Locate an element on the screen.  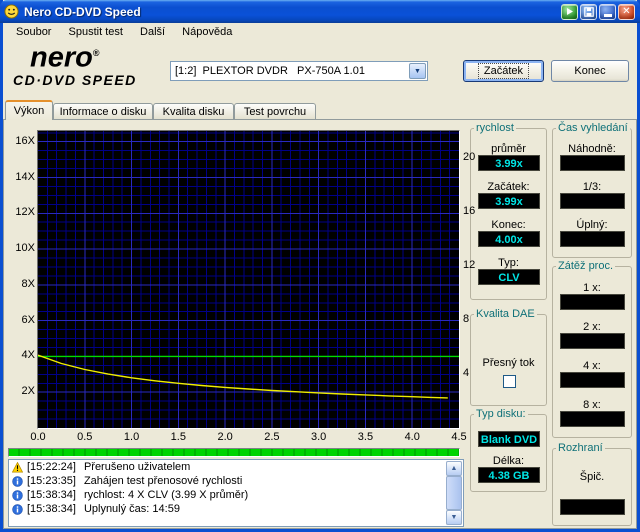
accurate-stream-checkbox is located at coordinates (509, 381).